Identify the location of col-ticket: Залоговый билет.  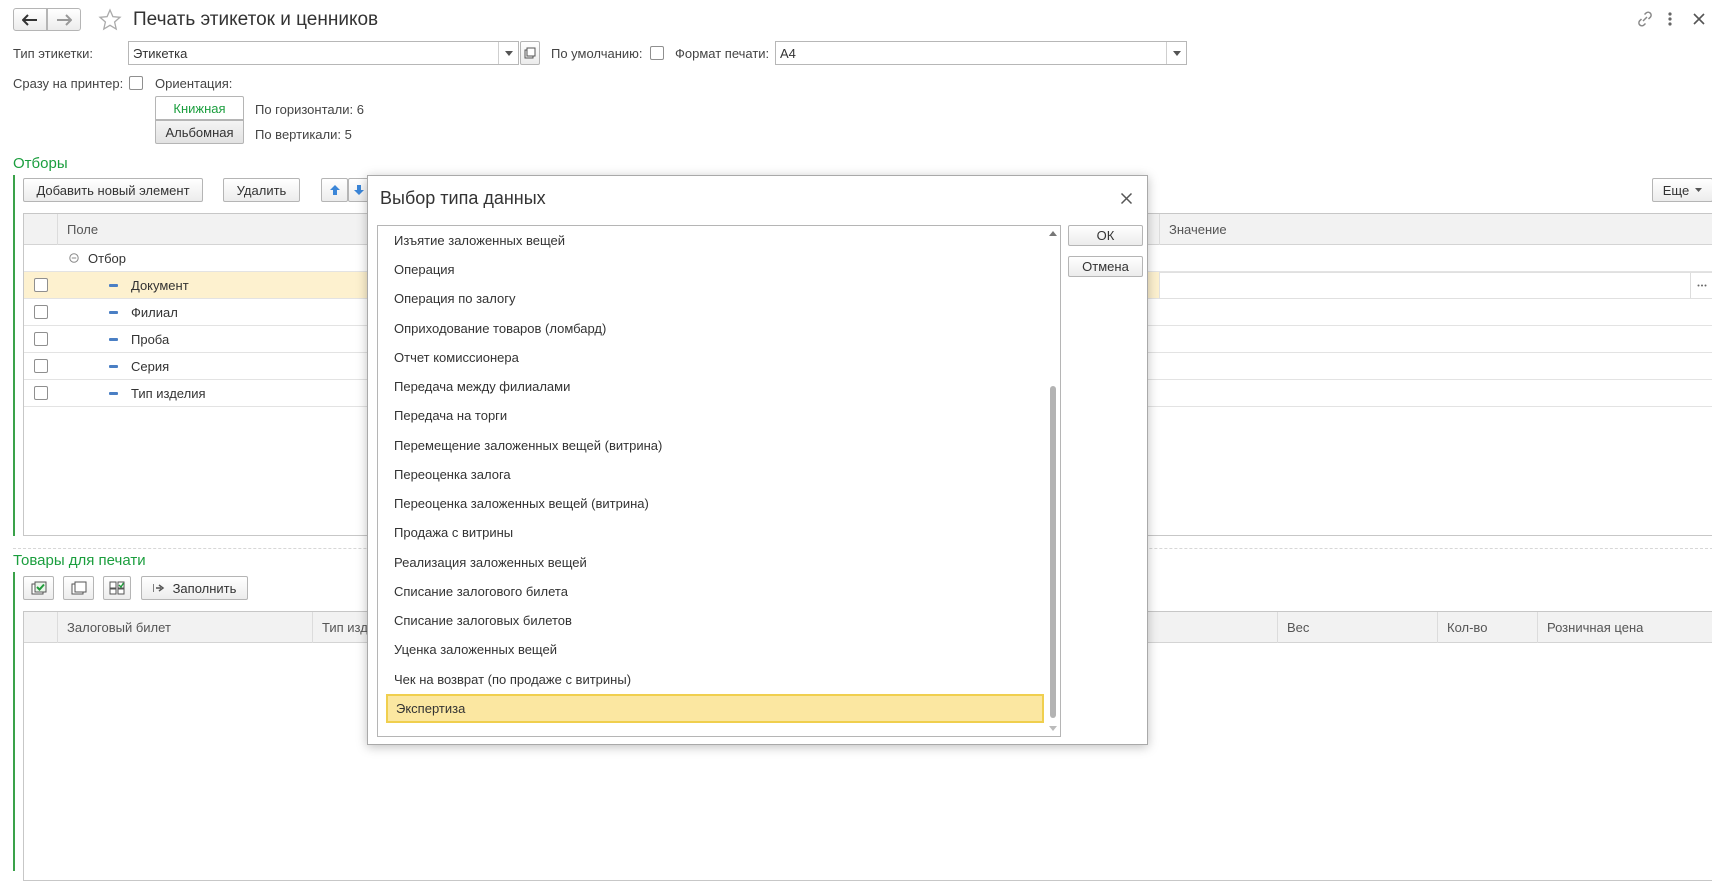
(184, 627).